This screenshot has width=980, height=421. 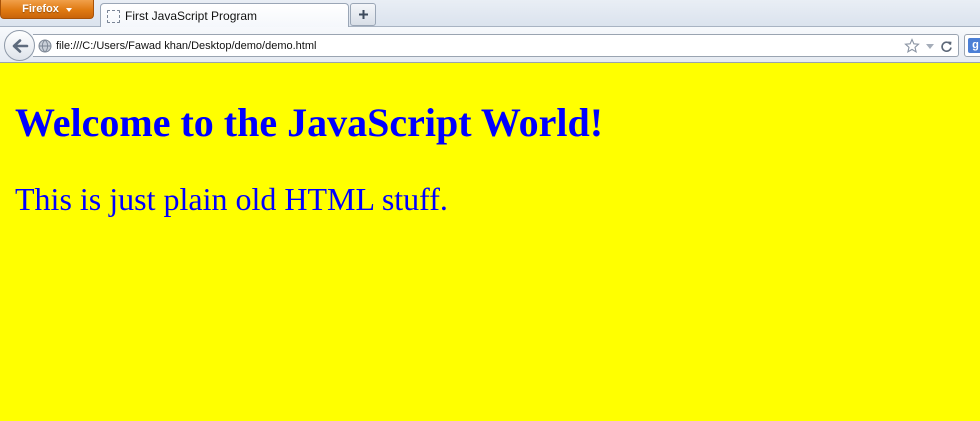 What do you see at coordinates (68, 9) in the screenshot?
I see `chevron-down-icon` at bounding box center [68, 9].